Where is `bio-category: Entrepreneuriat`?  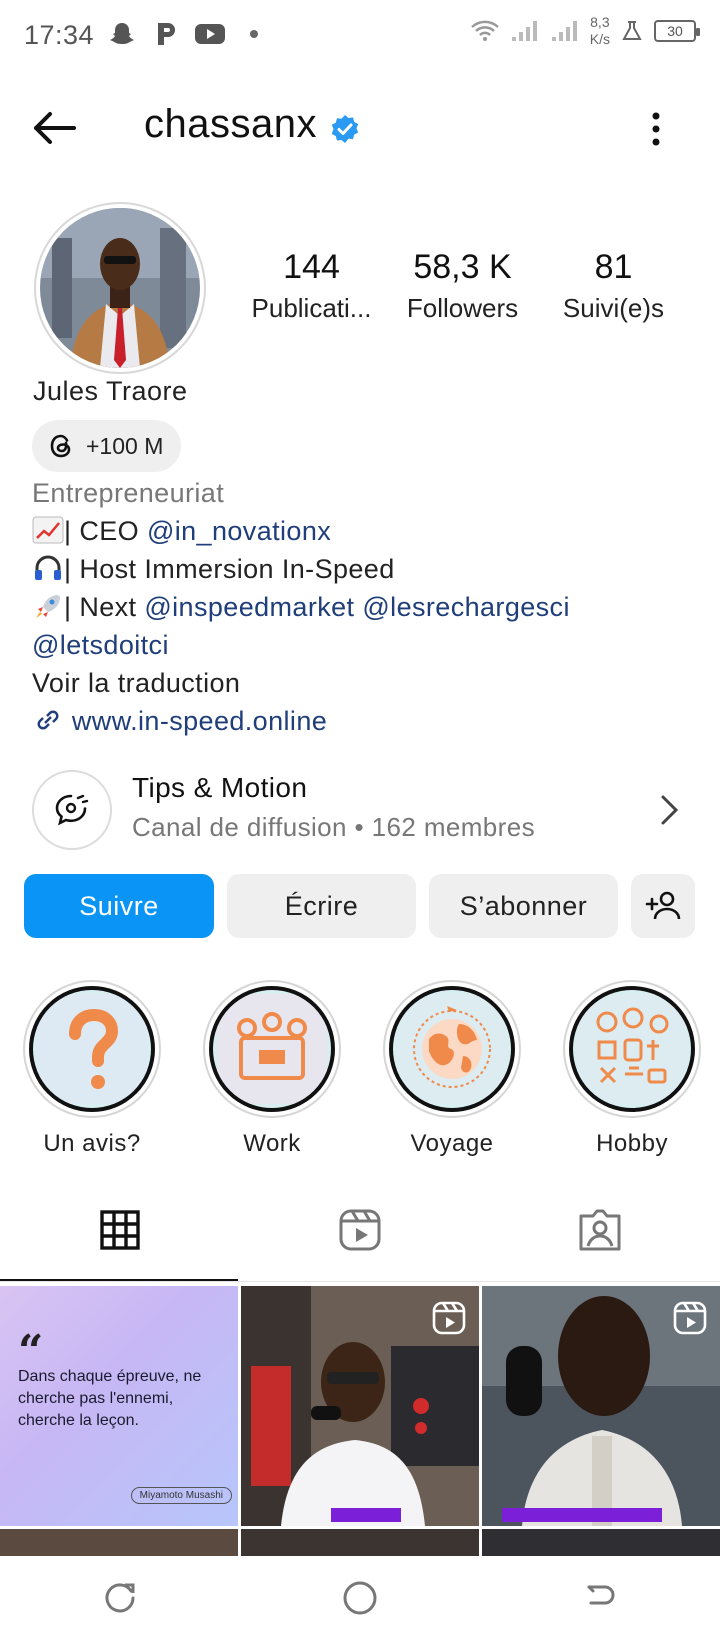 bio-category: Entrepreneuriat is located at coordinates (128, 493).